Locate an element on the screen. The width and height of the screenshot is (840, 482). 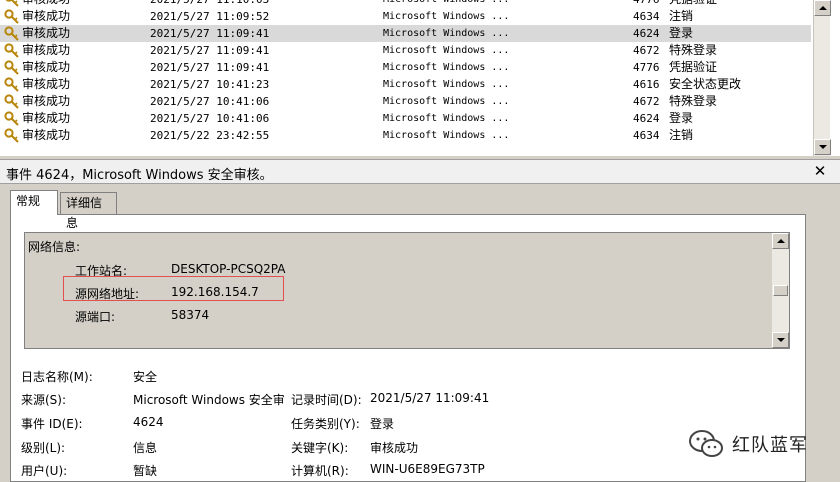
log-name-value: 安全 is located at coordinates (145, 377).